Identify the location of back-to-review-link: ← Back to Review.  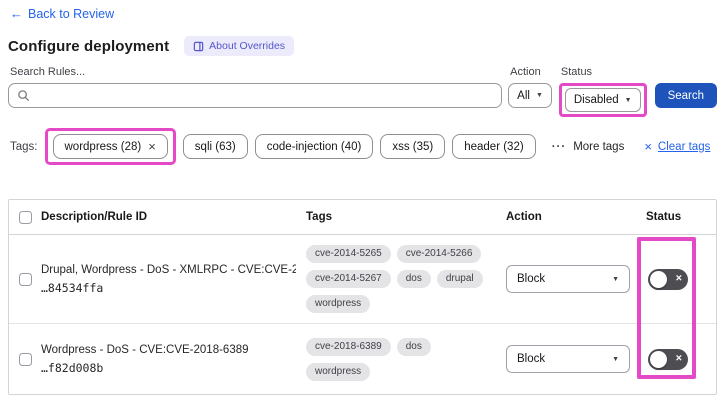
(62, 13).